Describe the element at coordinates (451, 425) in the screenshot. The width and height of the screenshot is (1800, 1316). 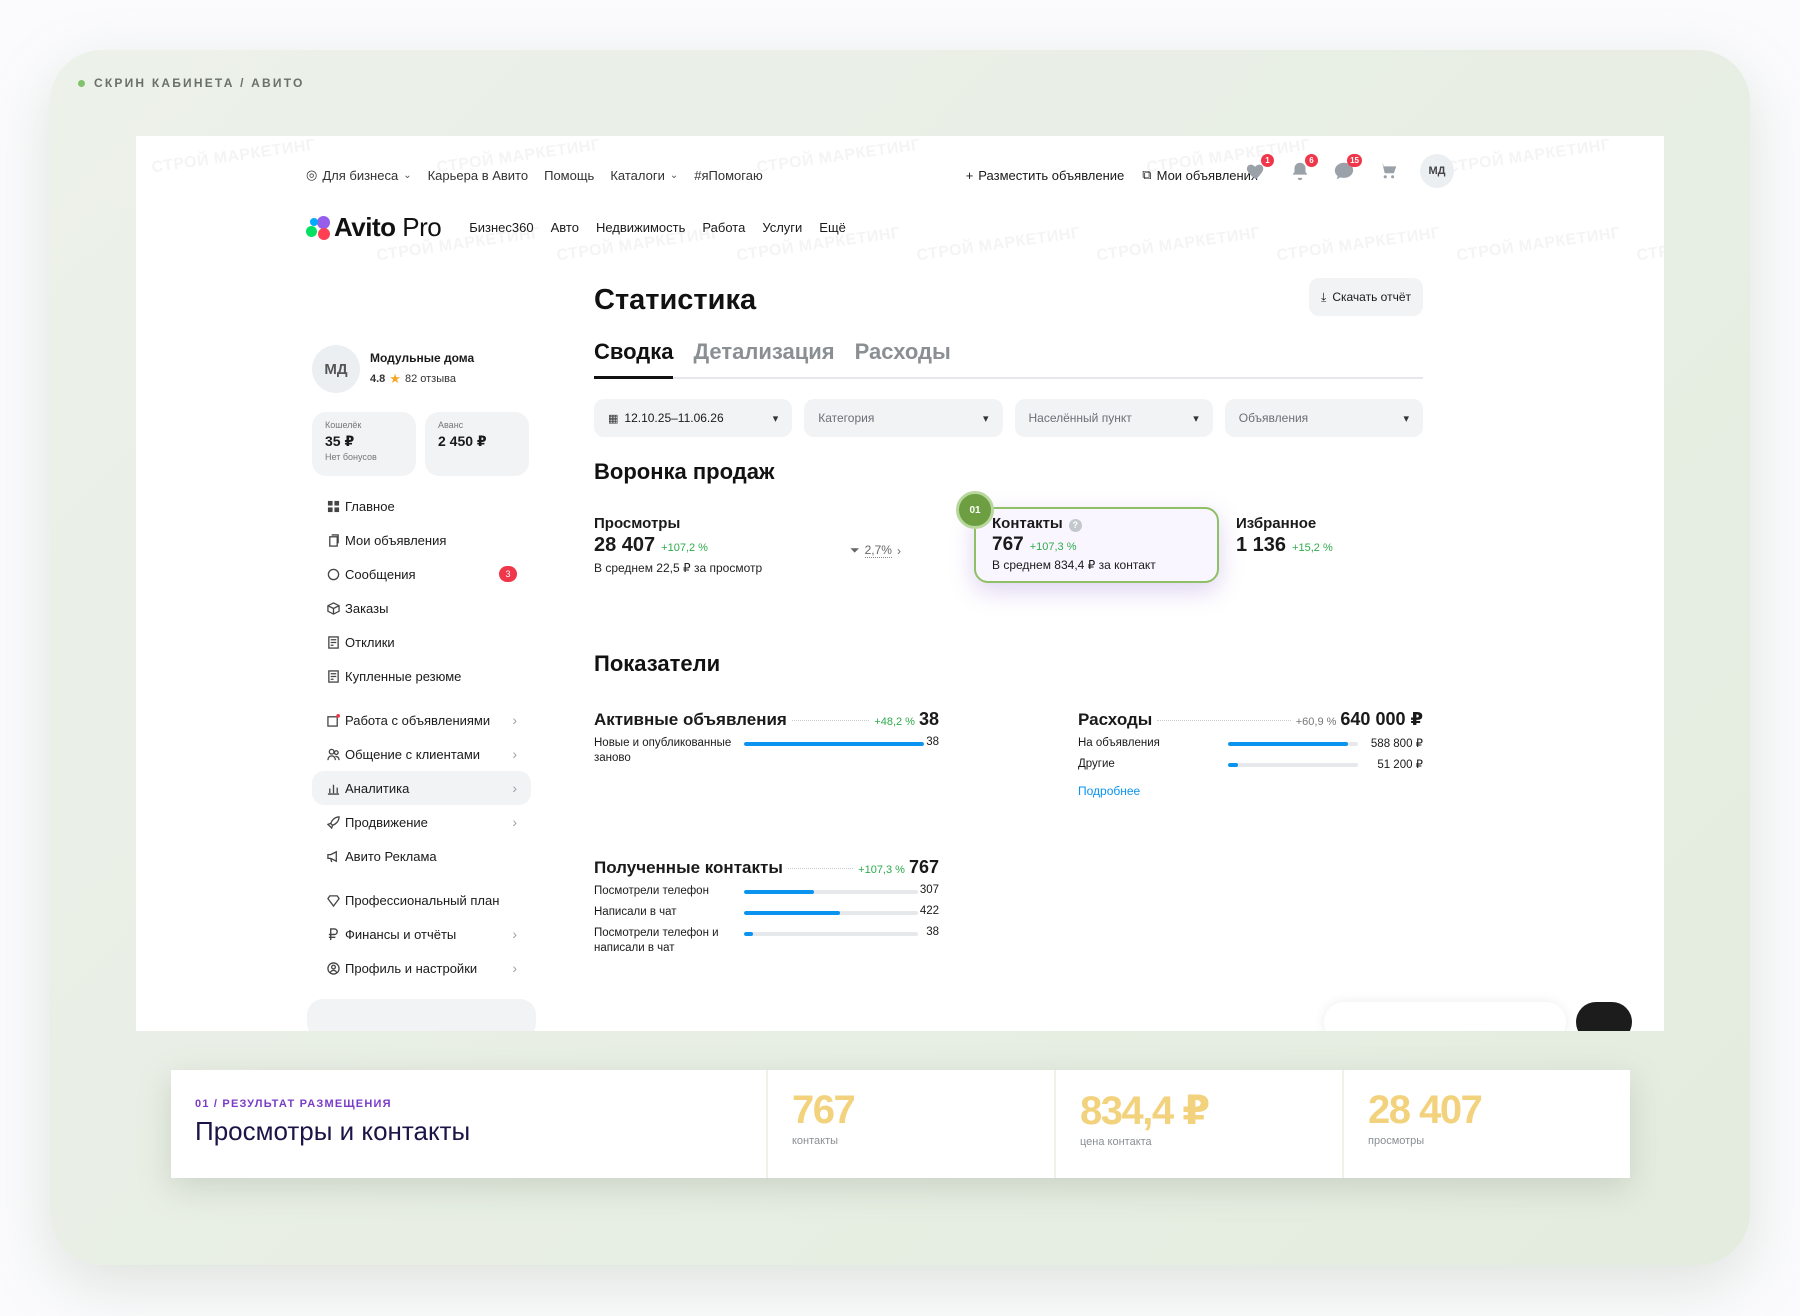
I see `advance-title: Аванс` at that location.